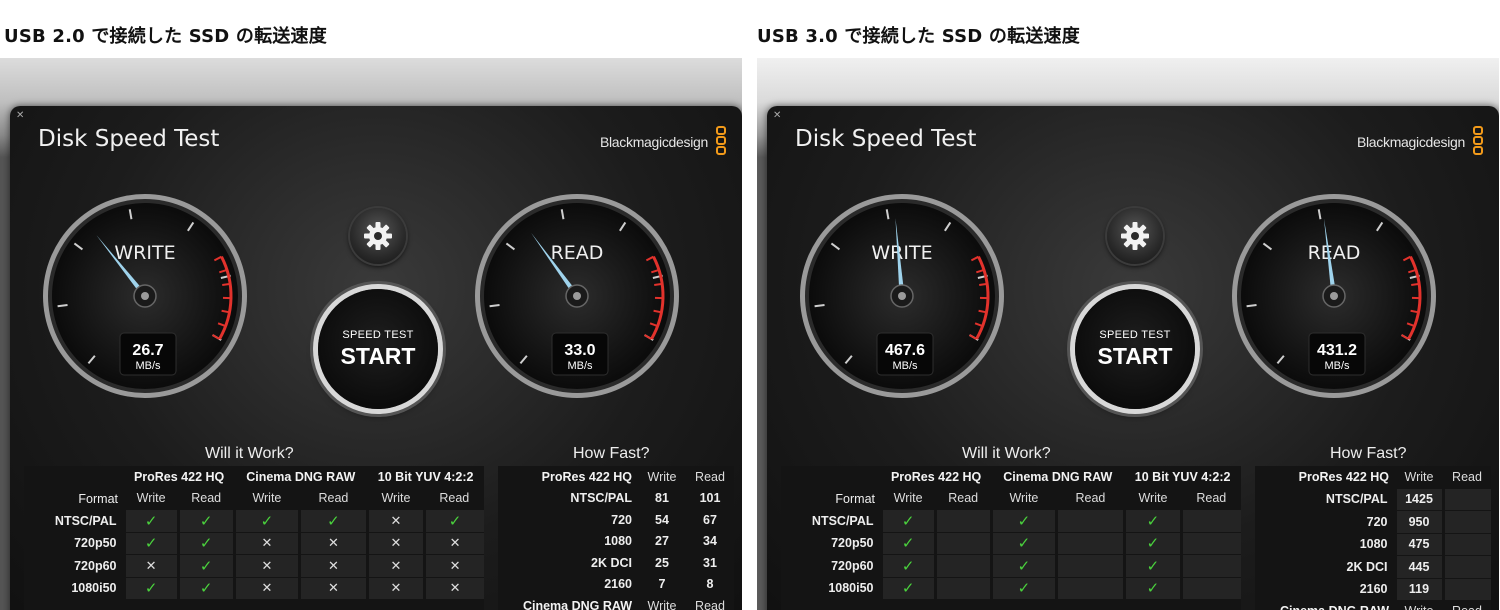 The width and height of the screenshot is (1500, 610). What do you see at coordinates (577, 253) in the screenshot?
I see `gauge-label: READ` at bounding box center [577, 253].